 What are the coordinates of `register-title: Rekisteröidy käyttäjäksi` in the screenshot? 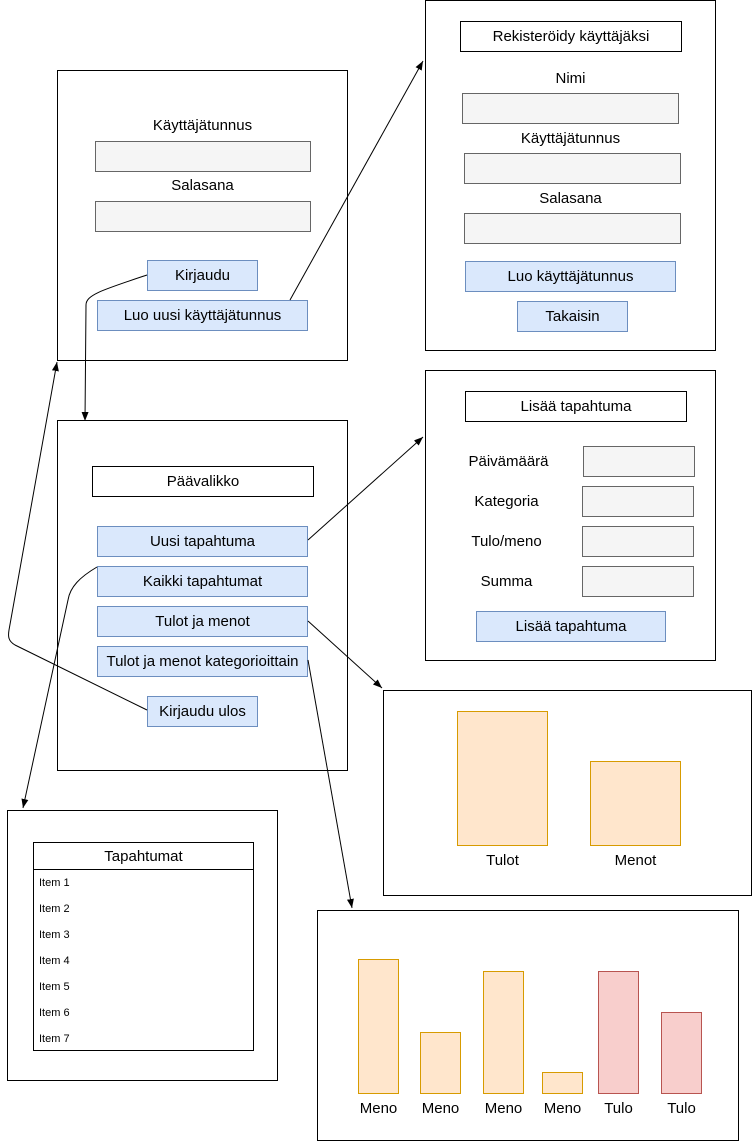 It's located at (571, 36).